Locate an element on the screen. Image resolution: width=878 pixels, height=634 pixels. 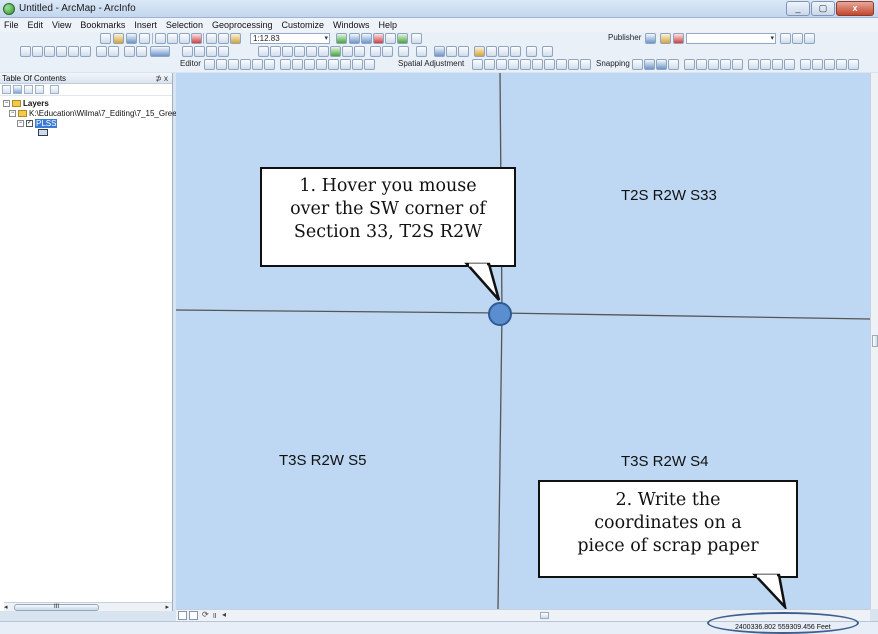
arctoolbox-icon is located at coordinates (390, 38).